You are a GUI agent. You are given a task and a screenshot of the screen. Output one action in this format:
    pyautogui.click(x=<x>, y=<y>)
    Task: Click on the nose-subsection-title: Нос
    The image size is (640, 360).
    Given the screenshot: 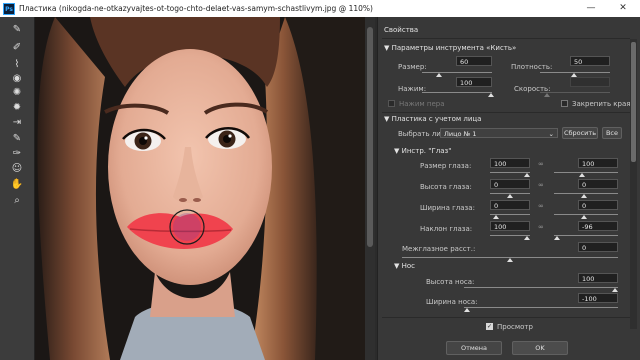 What is the action you would take?
    pyautogui.click(x=408, y=266)
    